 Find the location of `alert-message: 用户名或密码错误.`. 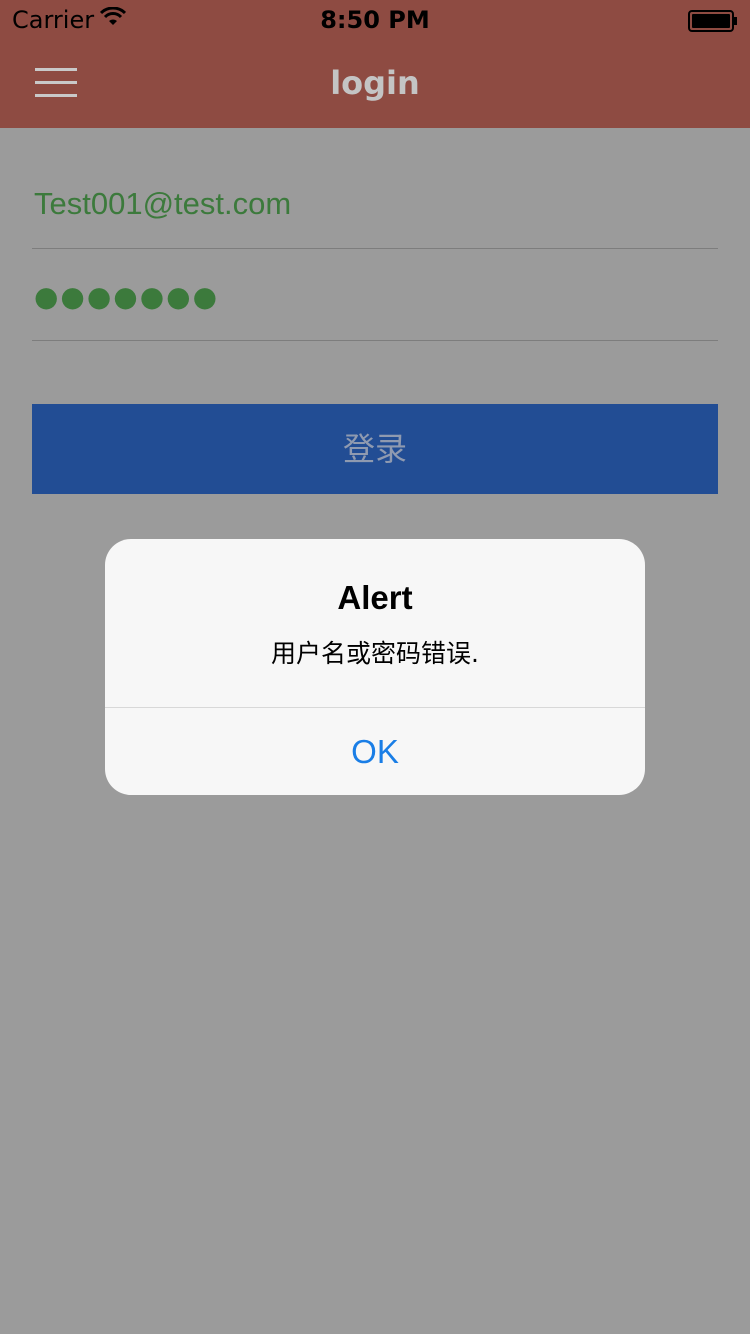

alert-message: 用户名或密码错误. is located at coordinates (375, 653).